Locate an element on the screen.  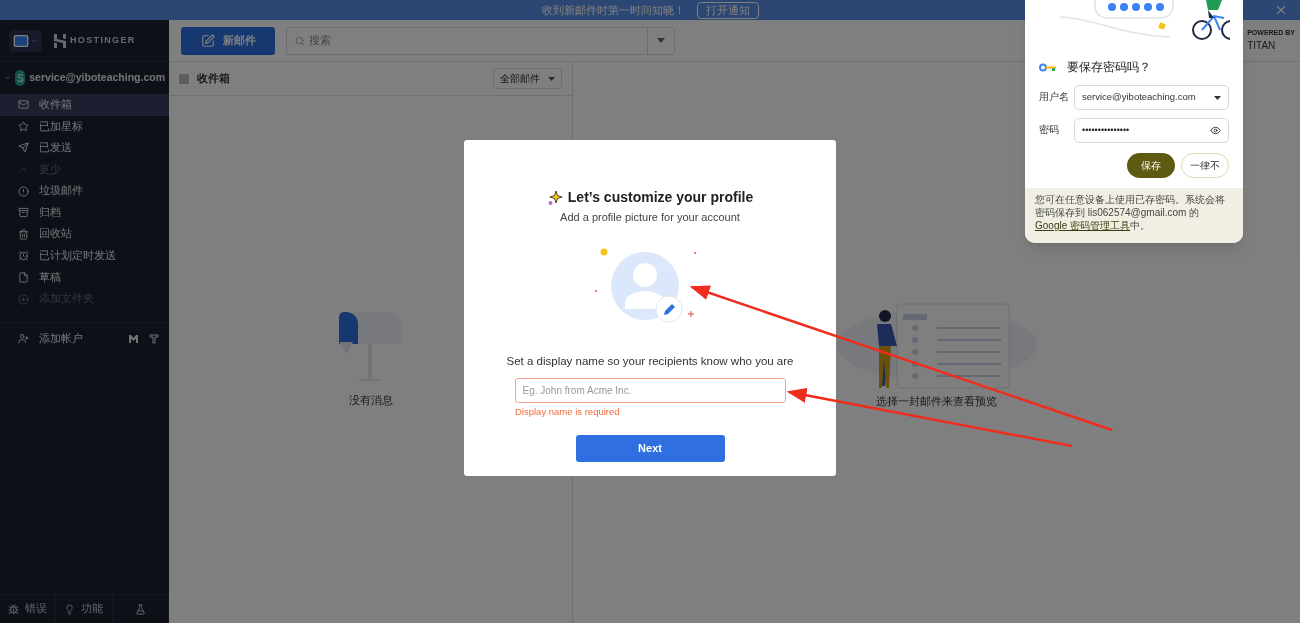
archive-icon is located at coordinates (23, 213).